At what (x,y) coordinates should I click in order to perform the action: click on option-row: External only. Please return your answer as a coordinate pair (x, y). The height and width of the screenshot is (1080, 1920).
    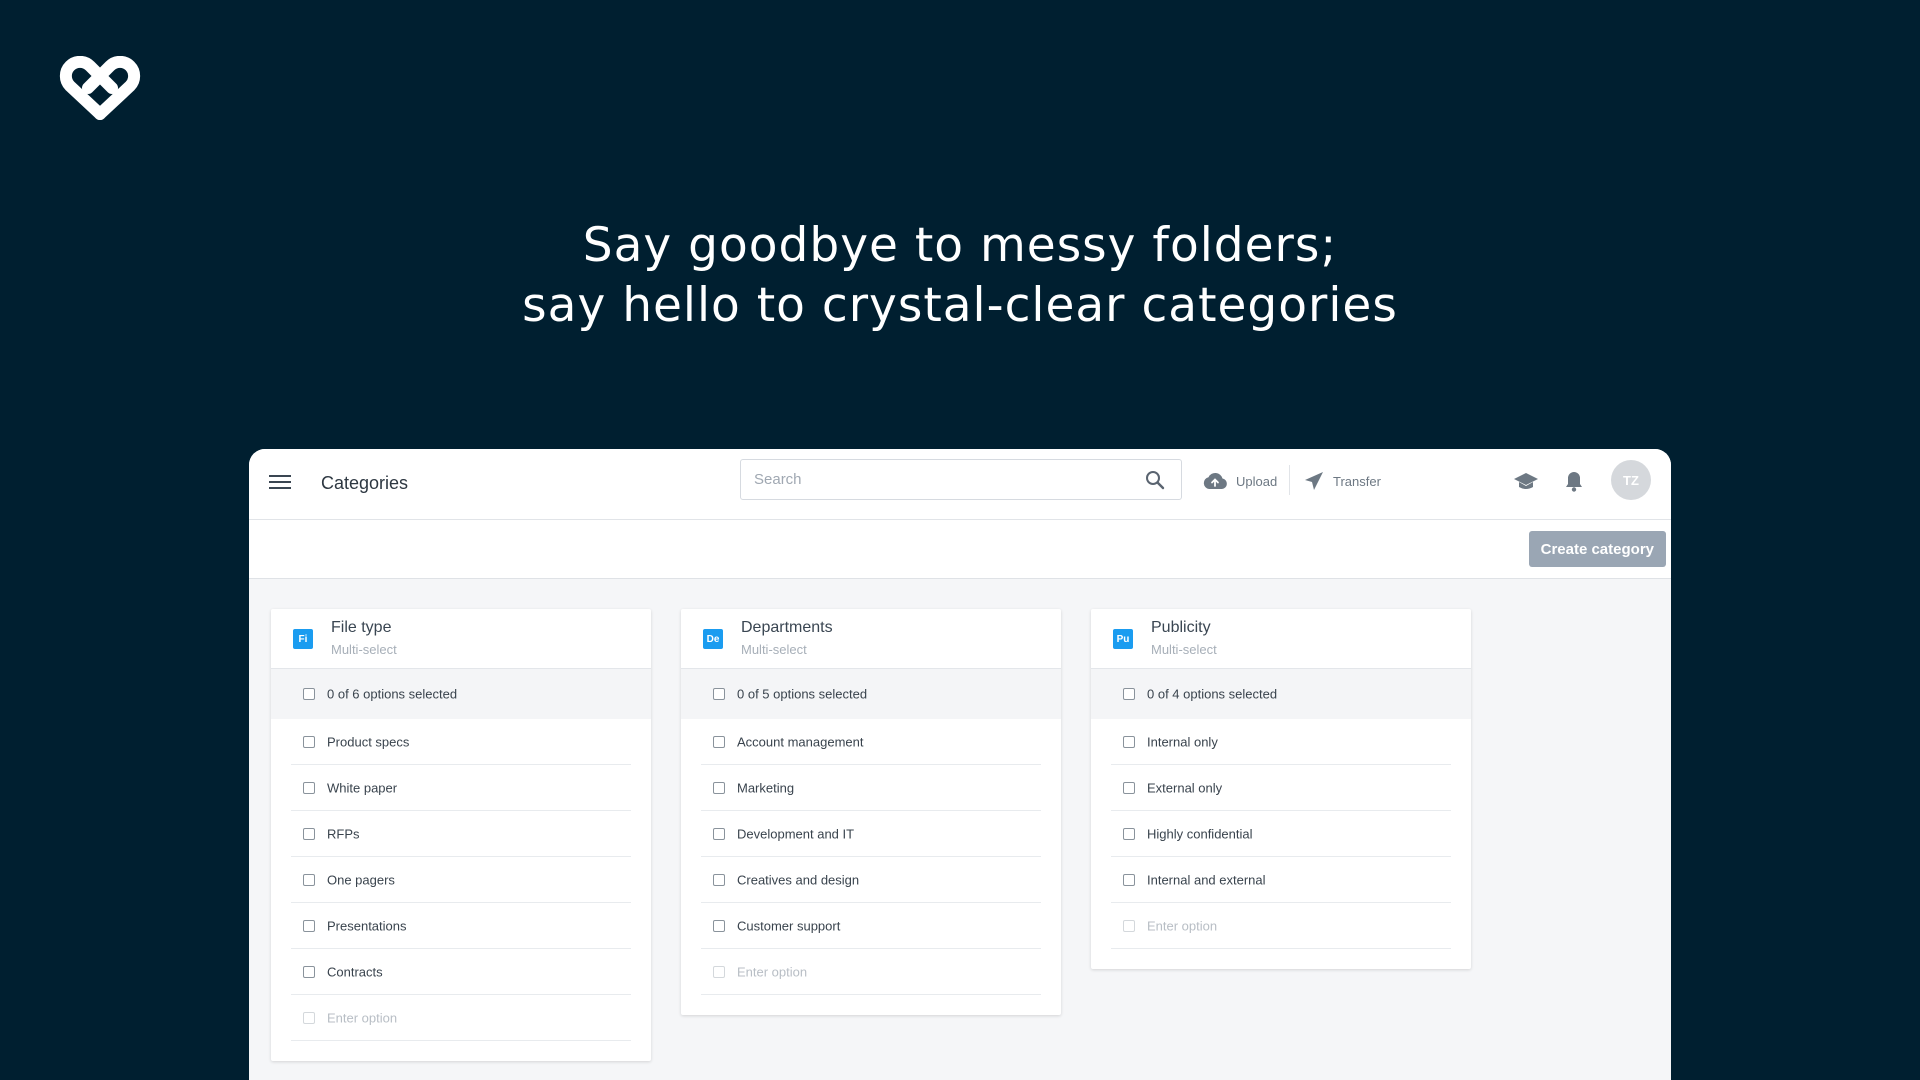
    Looking at the image, I should click on (1281, 788).